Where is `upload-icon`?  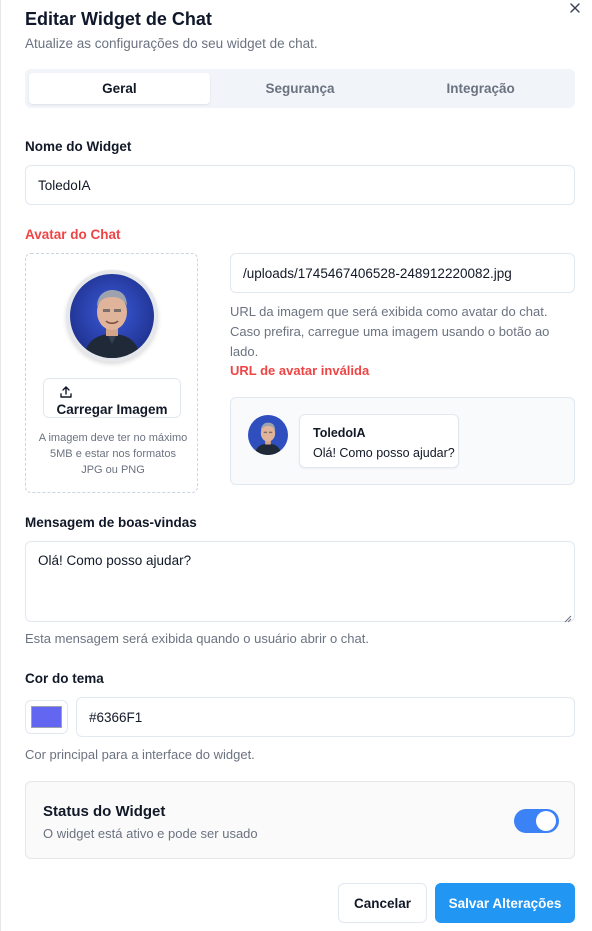 upload-icon is located at coordinates (66, 392).